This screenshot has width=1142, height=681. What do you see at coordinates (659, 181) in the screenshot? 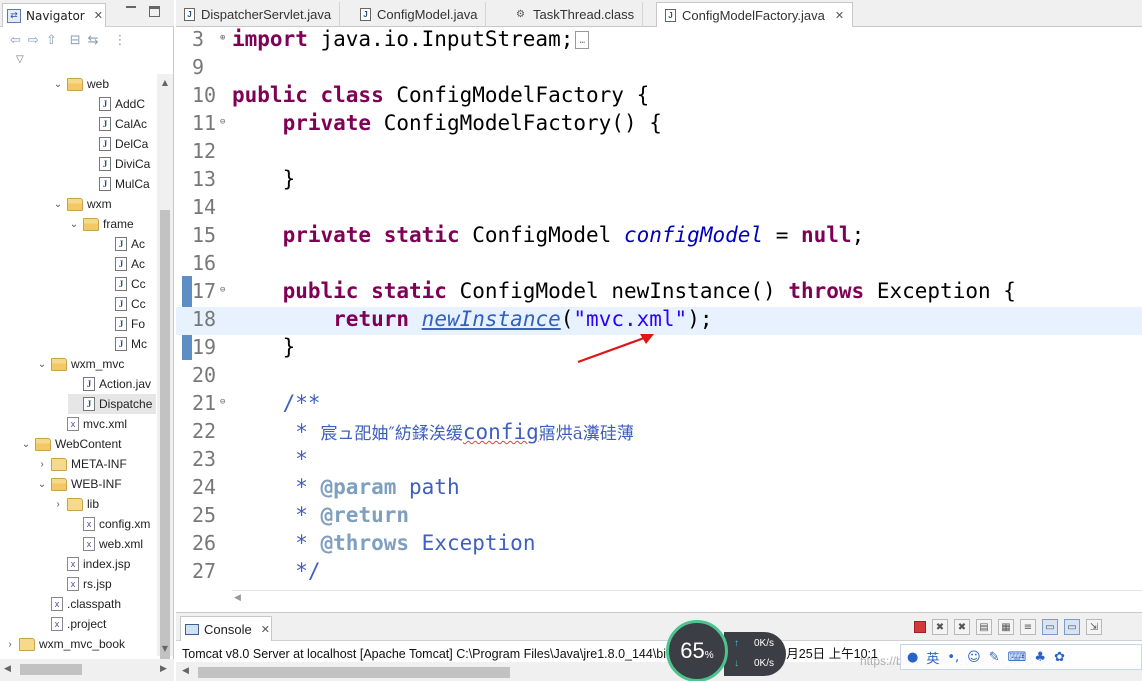
I see `code-line: 13 }` at bounding box center [659, 181].